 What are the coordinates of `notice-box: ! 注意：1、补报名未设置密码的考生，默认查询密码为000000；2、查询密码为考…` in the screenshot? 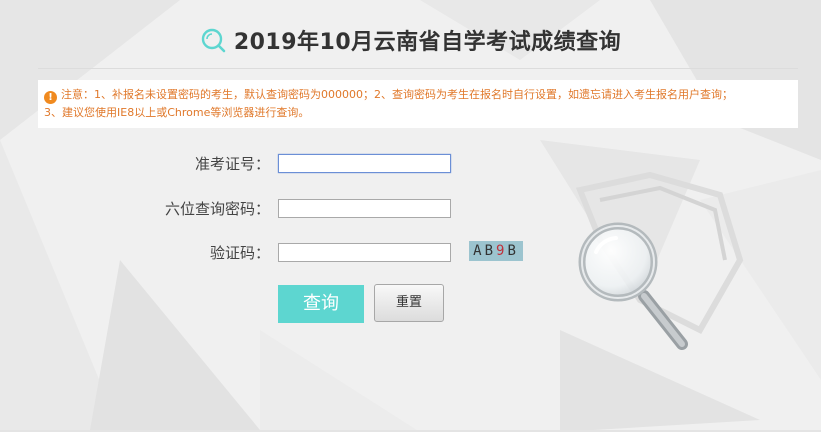 It's located at (418, 104).